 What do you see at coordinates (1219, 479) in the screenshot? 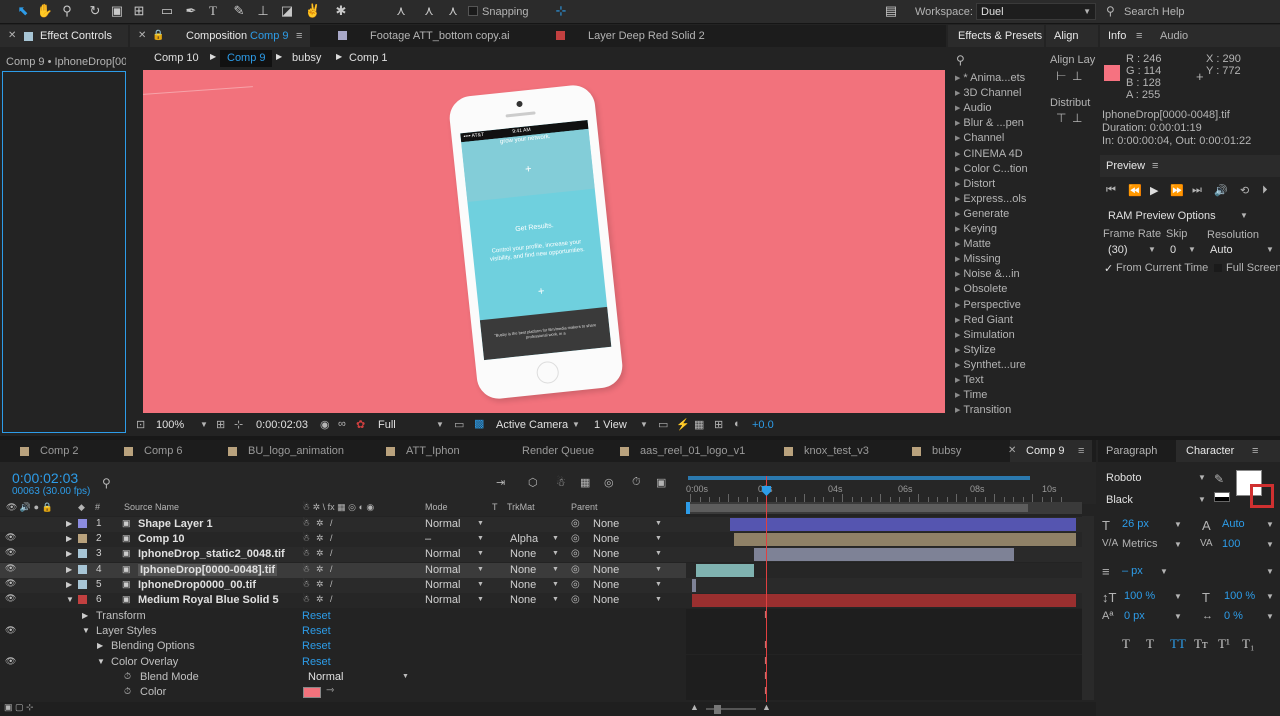
I see `eyedropper-icon: ✎` at bounding box center [1219, 479].